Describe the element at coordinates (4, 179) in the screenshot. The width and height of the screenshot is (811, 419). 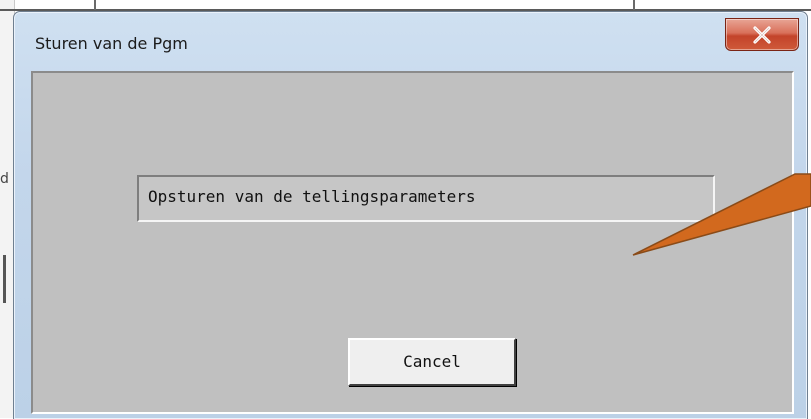
I see `background-text-fragment: d` at that location.